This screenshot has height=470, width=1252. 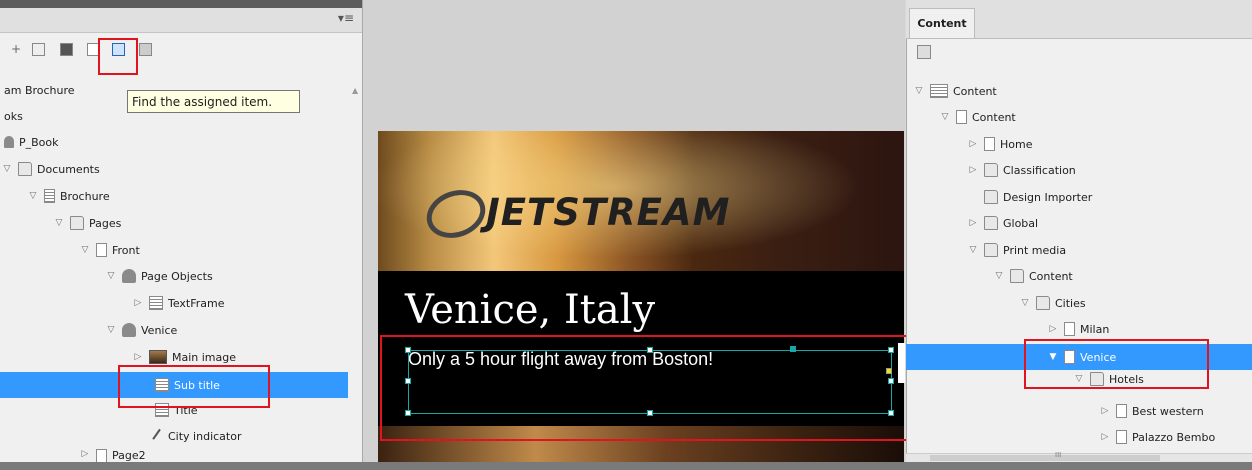 What do you see at coordinates (158, 357) in the screenshot?
I see `image-icon` at bounding box center [158, 357].